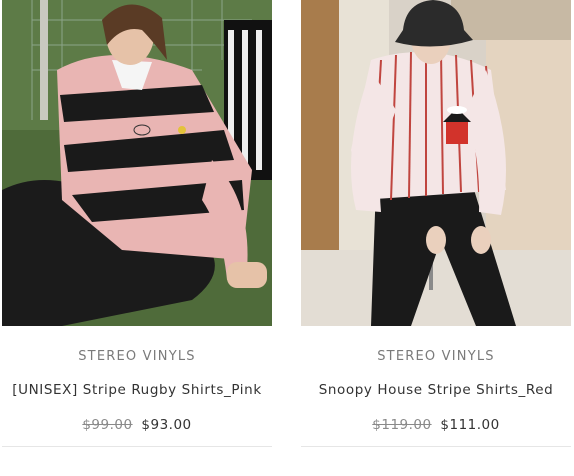 Image resolution: width=574 pixels, height=476 pixels. What do you see at coordinates (166, 425) in the screenshot?
I see `sale-price: $93.00` at bounding box center [166, 425].